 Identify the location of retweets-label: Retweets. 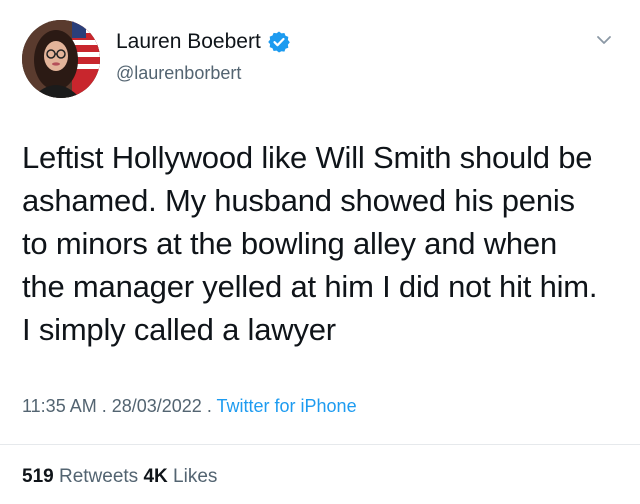
(98, 476).